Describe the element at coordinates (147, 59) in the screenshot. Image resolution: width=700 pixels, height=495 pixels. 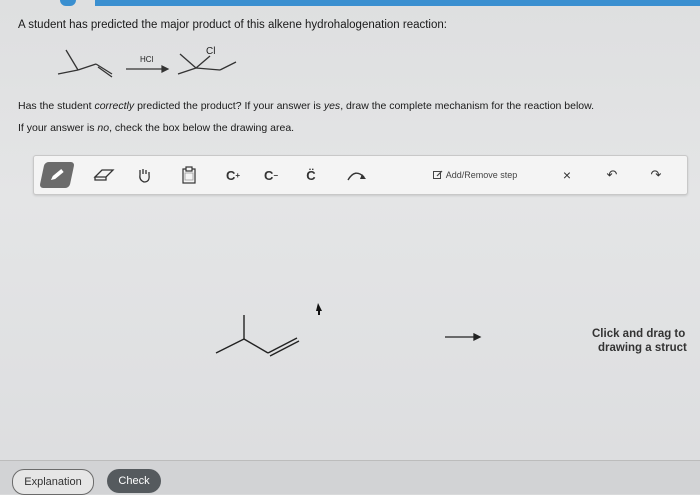
I see `reagent-label: HCl` at that location.